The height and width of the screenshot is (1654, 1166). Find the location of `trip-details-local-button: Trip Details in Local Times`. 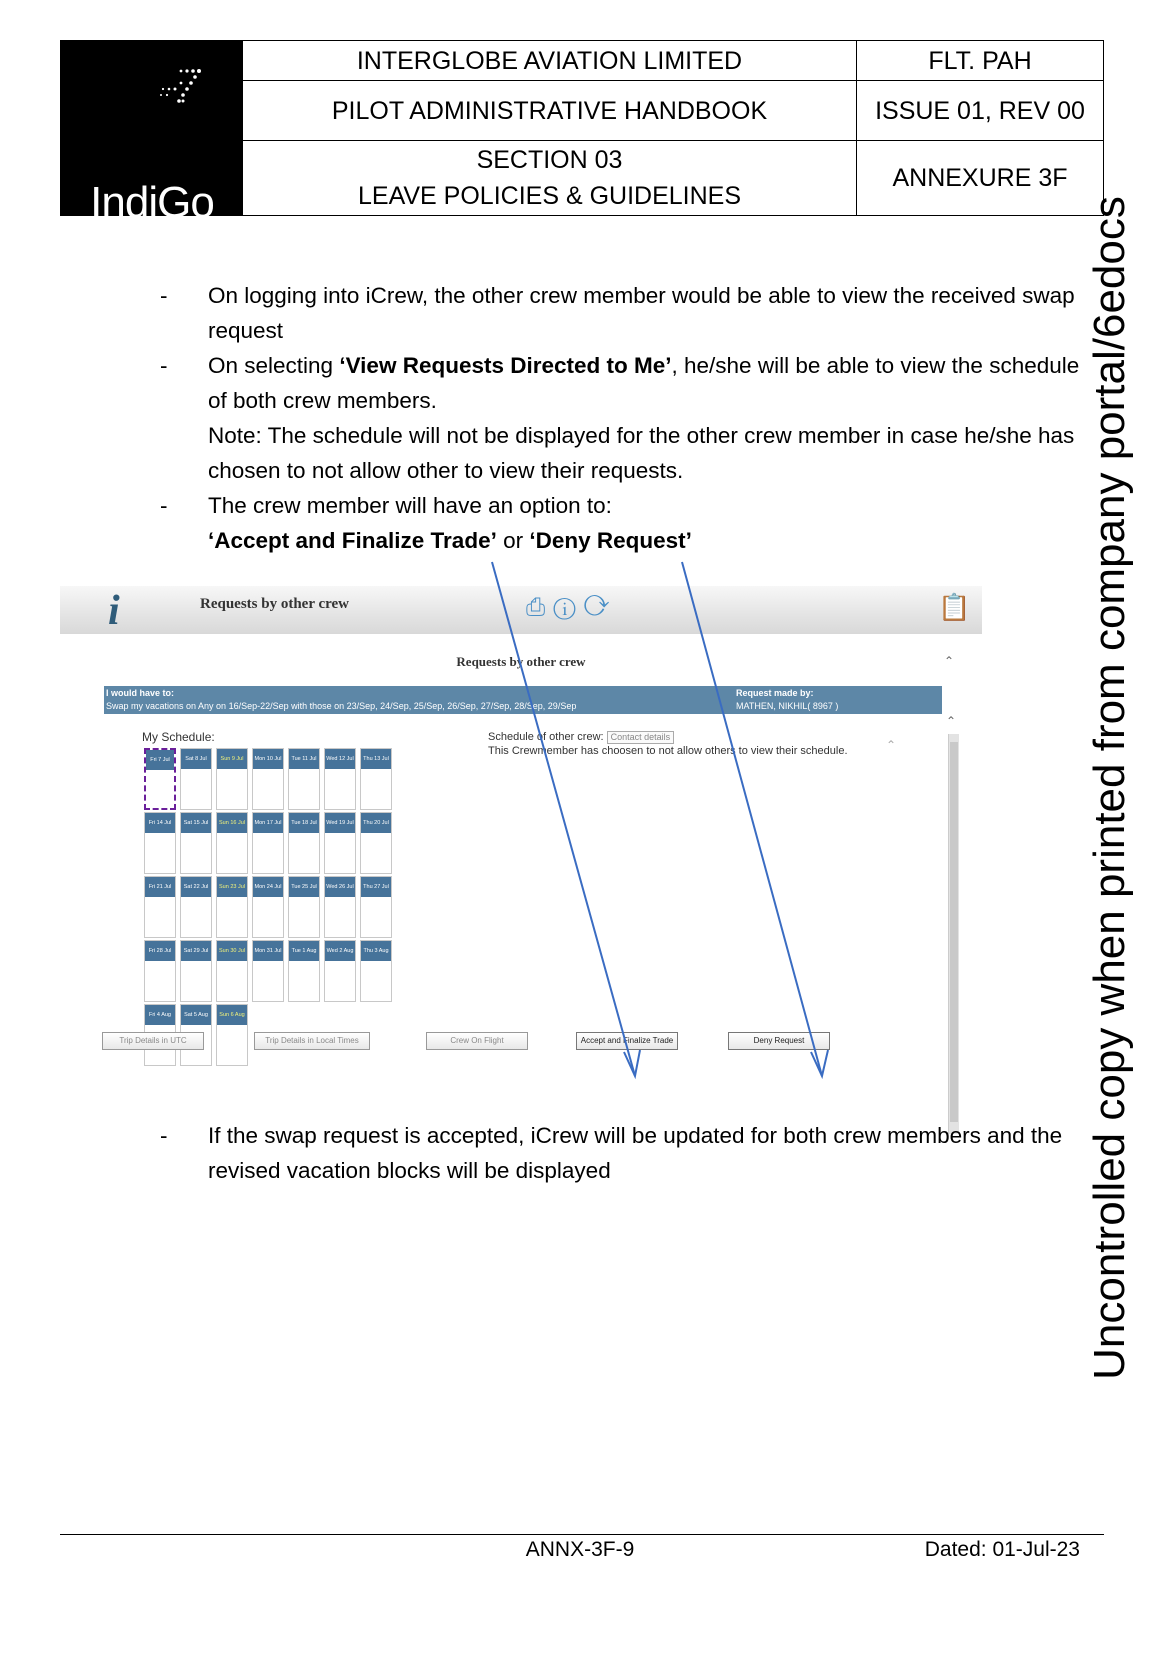

trip-details-local-button: Trip Details in Local Times is located at coordinates (312, 1041).